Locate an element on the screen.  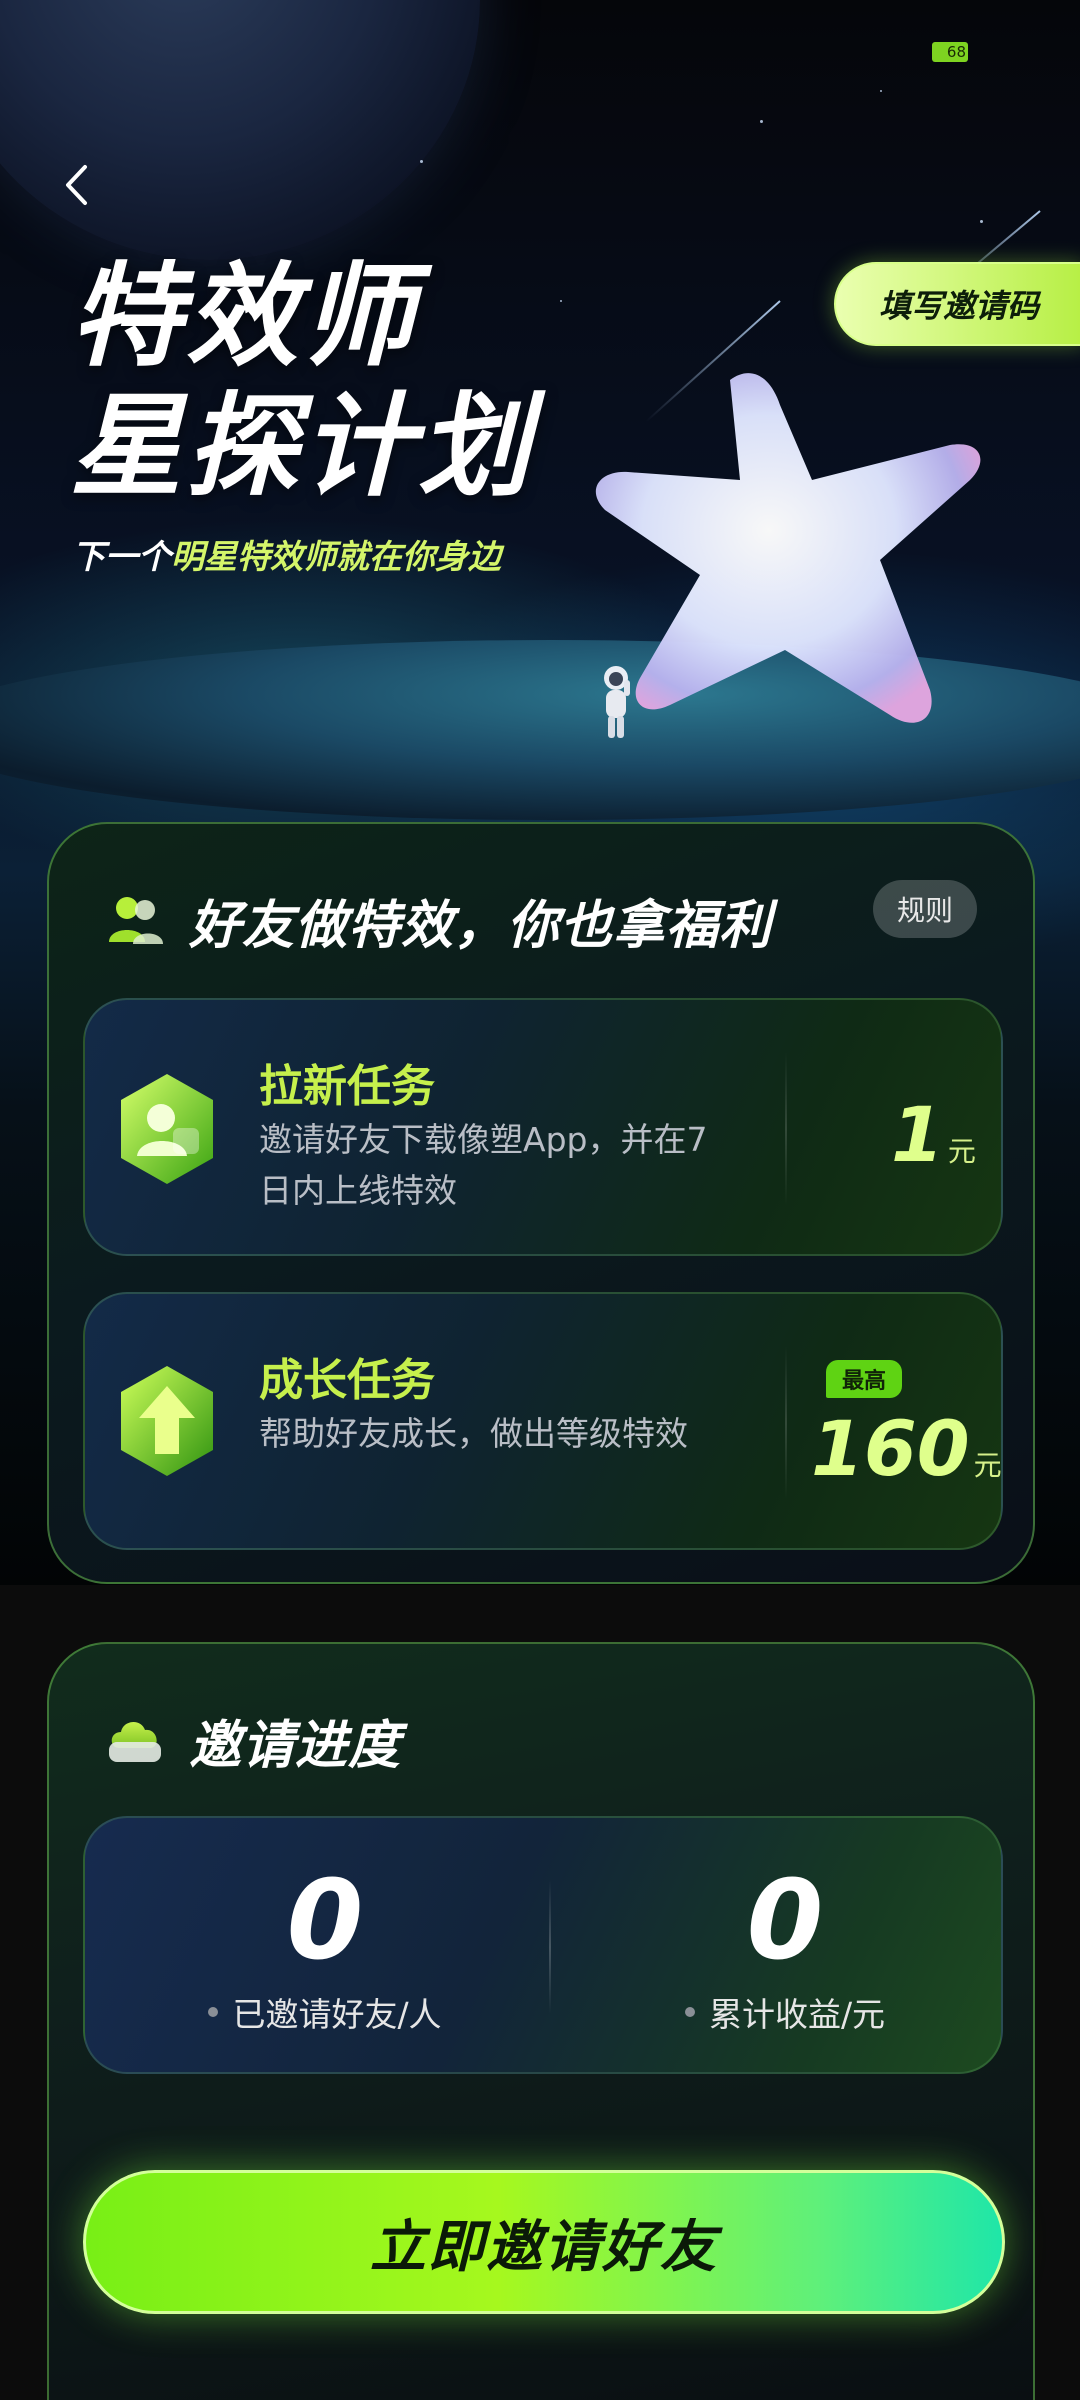
friends-icon is located at coordinates (136, 920).